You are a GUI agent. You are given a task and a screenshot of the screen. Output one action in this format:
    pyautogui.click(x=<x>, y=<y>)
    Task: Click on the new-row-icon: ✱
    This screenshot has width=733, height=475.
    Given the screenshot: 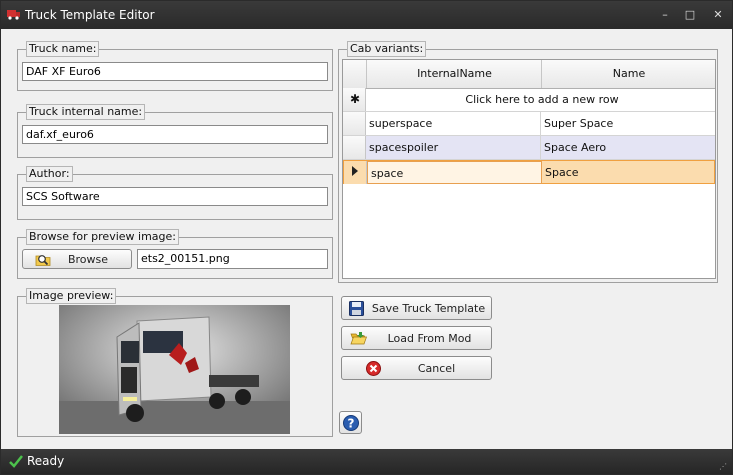 What is the action you would take?
    pyautogui.click(x=355, y=99)
    